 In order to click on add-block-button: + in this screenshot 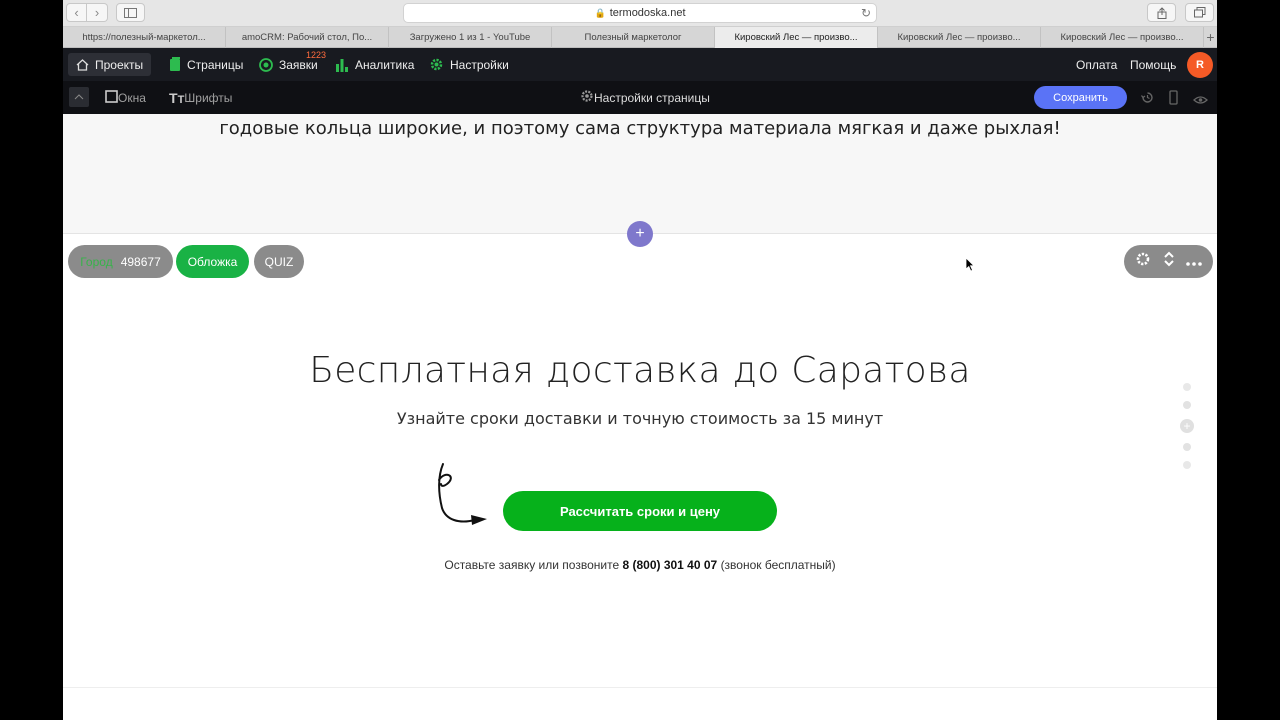, I will do `click(640, 234)`.